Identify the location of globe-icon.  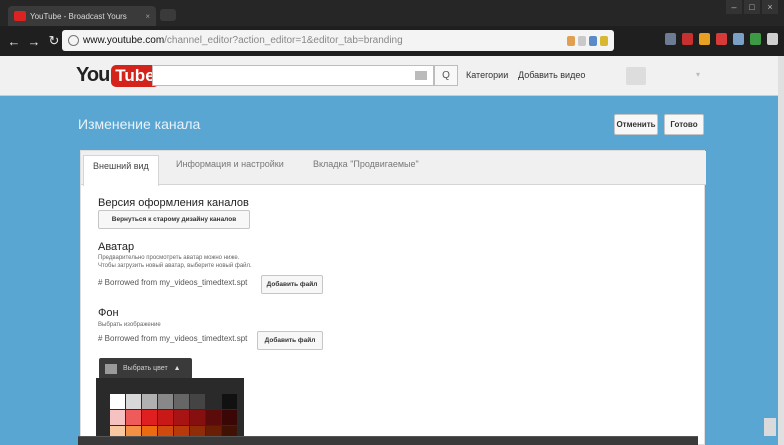
(73, 40).